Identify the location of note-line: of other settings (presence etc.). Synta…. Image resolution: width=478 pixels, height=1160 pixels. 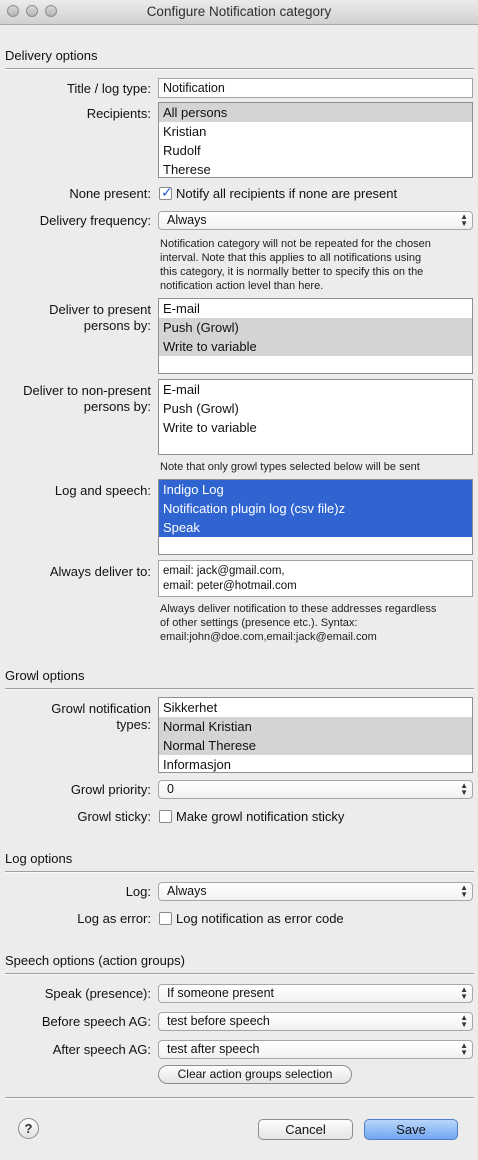
(259, 623).